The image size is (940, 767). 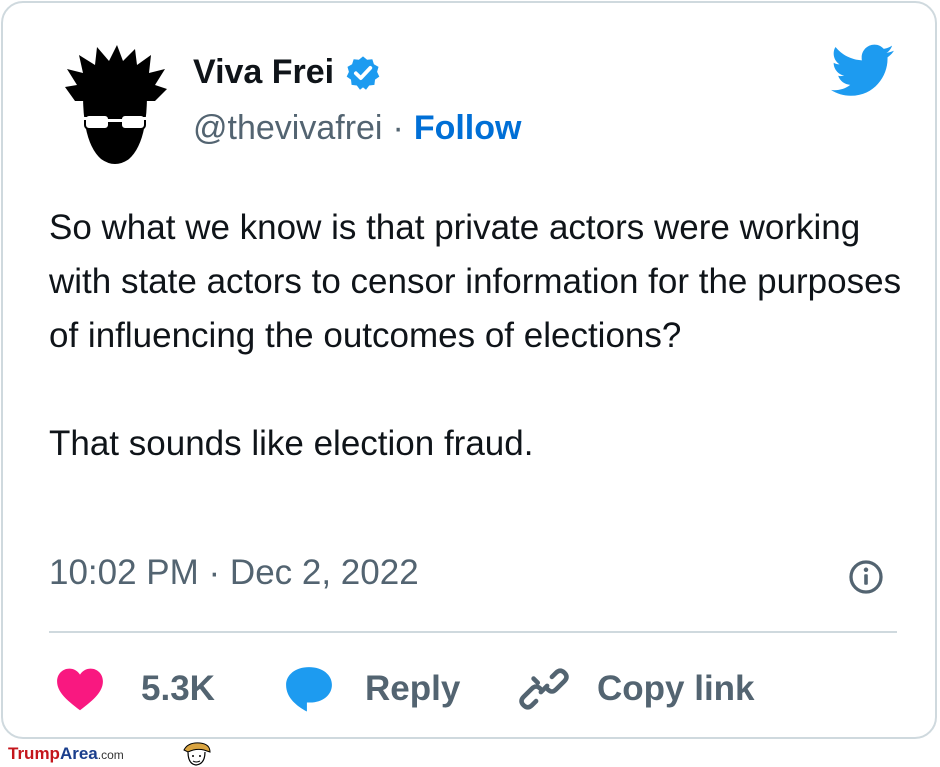 I want to click on info-icon, so click(x=866, y=577).